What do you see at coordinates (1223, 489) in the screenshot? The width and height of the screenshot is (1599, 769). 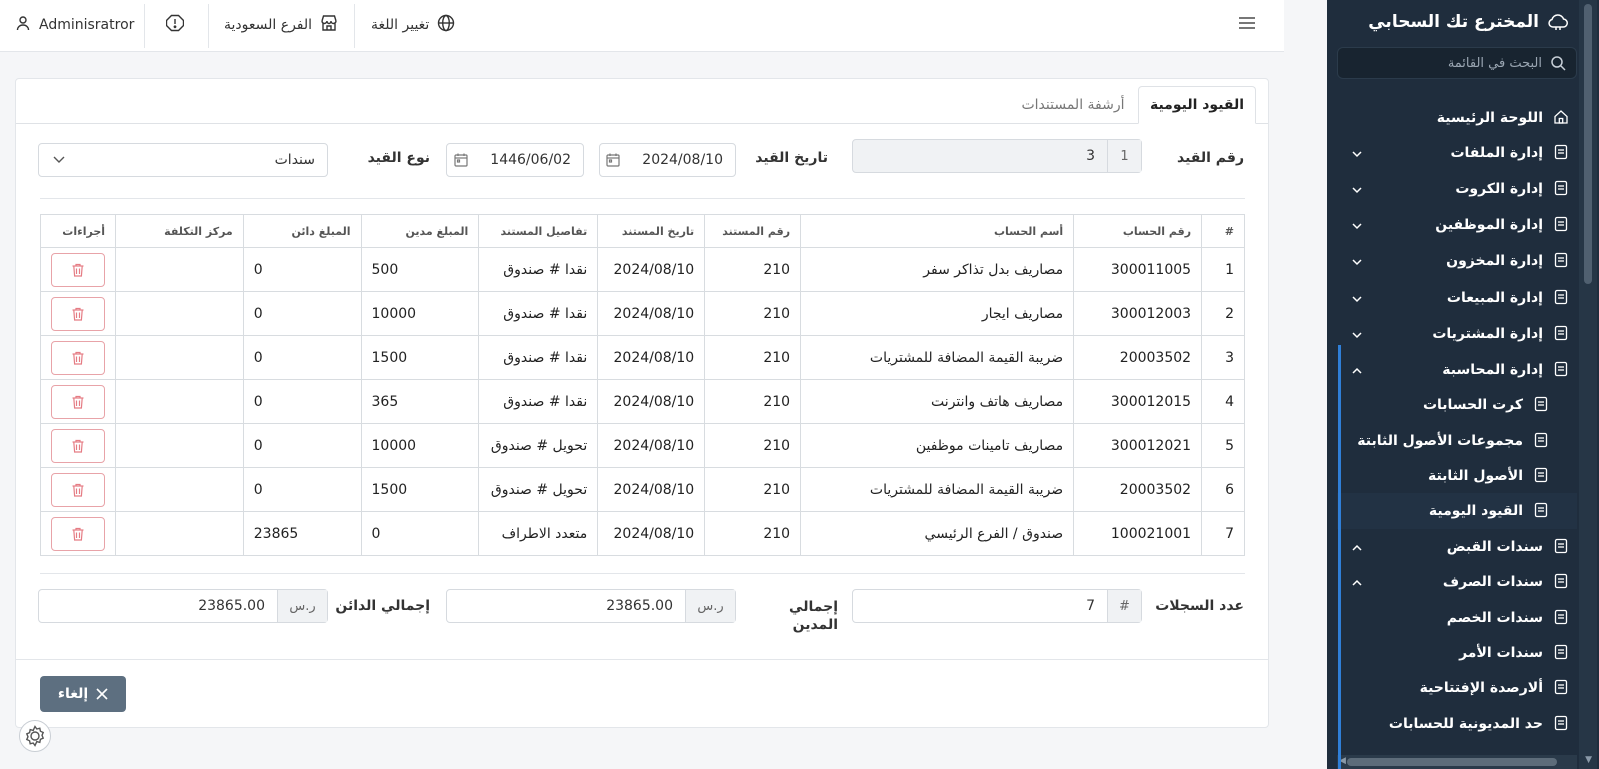 I see `row-index-cell: 6` at bounding box center [1223, 489].